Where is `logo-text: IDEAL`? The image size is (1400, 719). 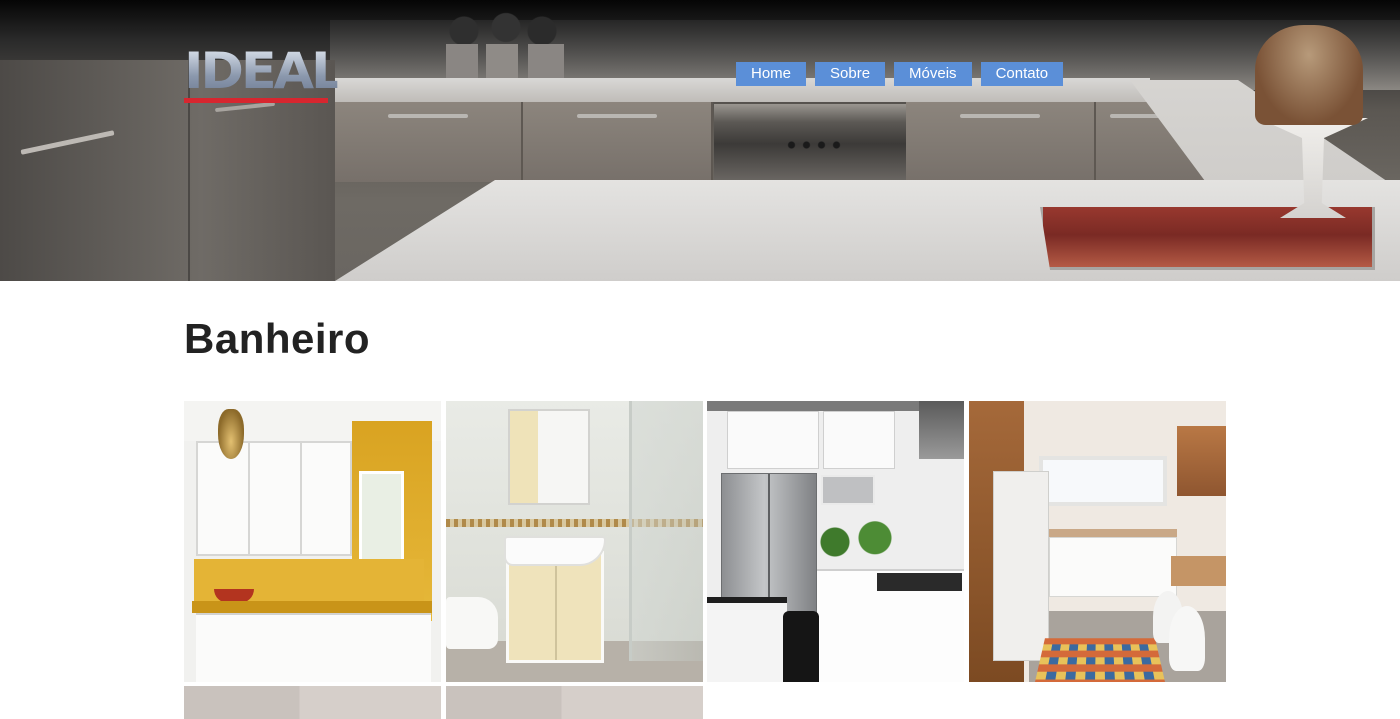 logo-text: IDEAL is located at coordinates (264, 71).